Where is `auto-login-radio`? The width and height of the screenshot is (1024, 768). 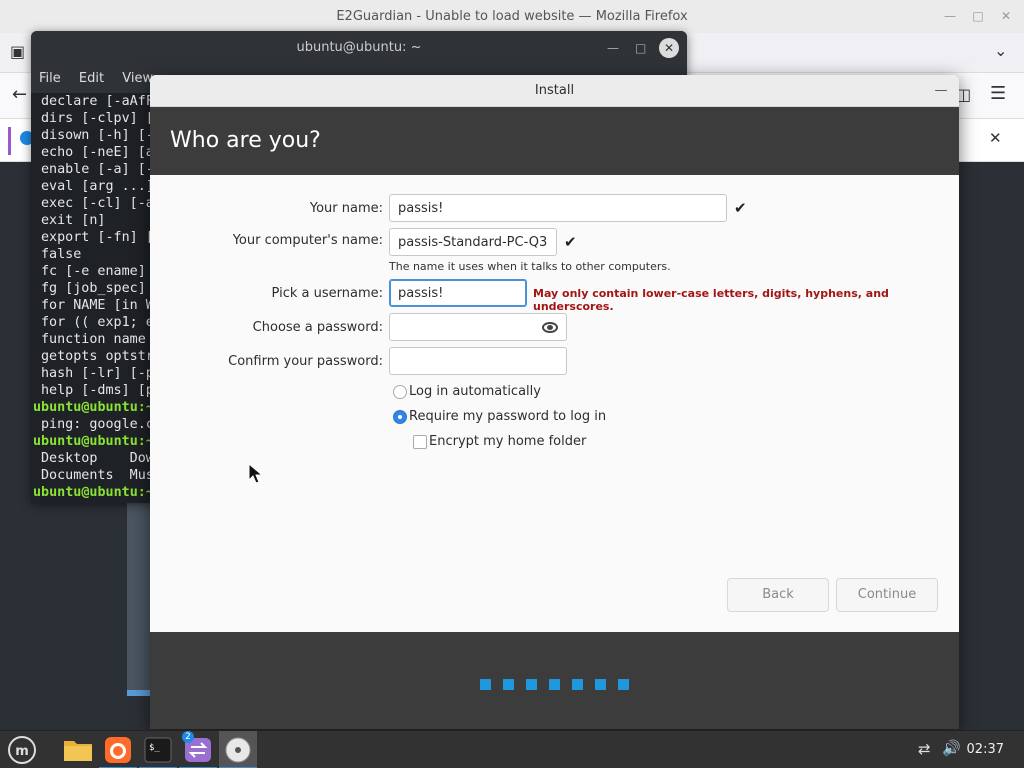 auto-login-radio is located at coordinates (400, 392).